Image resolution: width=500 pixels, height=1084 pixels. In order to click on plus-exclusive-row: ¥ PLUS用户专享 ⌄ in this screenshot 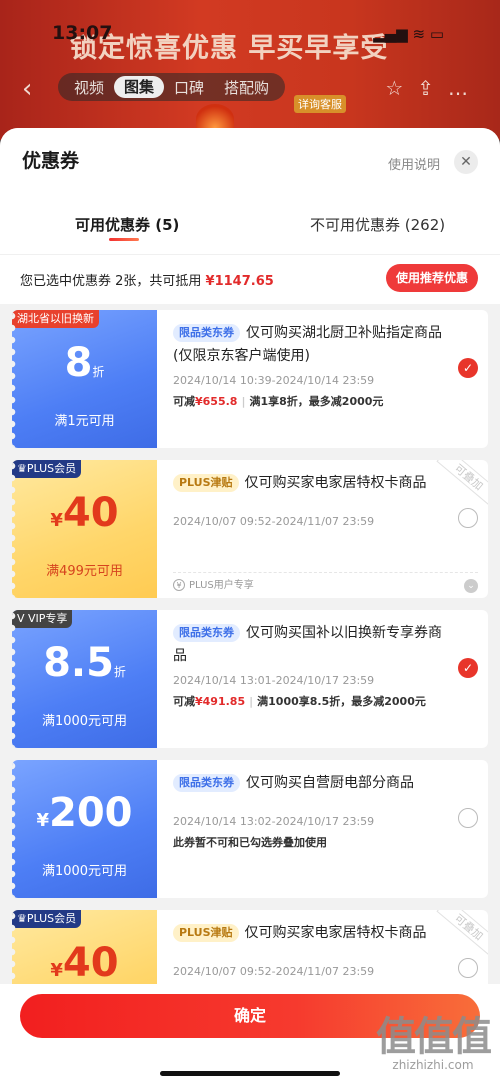, I will do `click(325, 585)`.